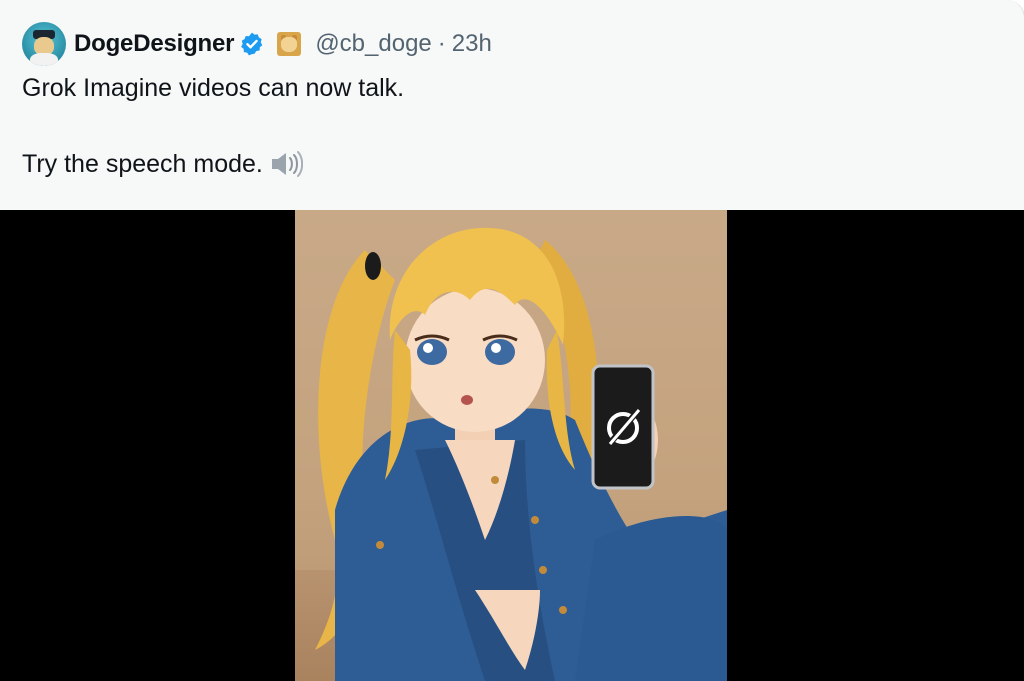  What do you see at coordinates (213, 88) in the screenshot?
I see `tweet-text-line-1: Grok Imagine videos can now talk.` at bounding box center [213, 88].